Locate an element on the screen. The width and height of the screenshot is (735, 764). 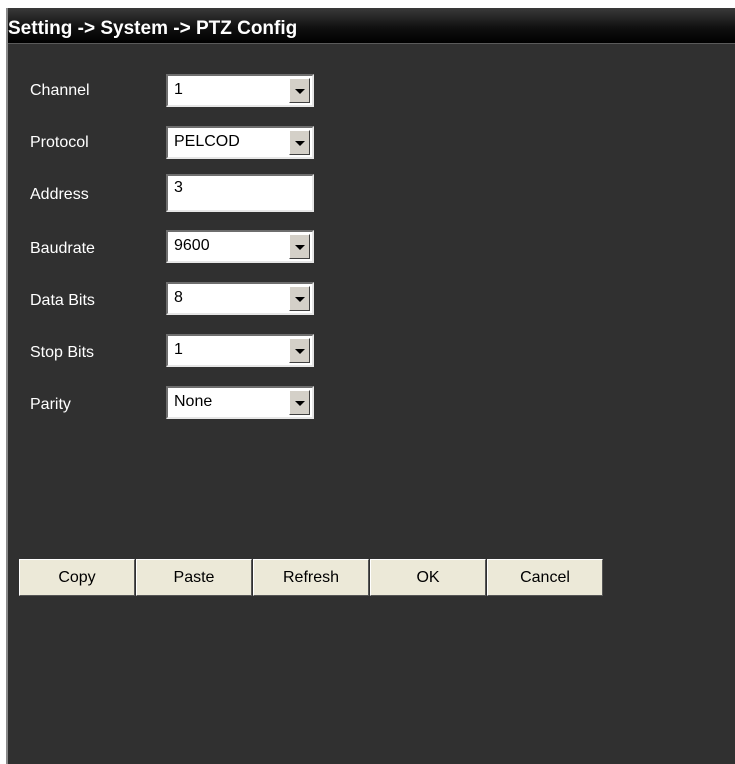
data-bits-select: 8 is located at coordinates (240, 298).